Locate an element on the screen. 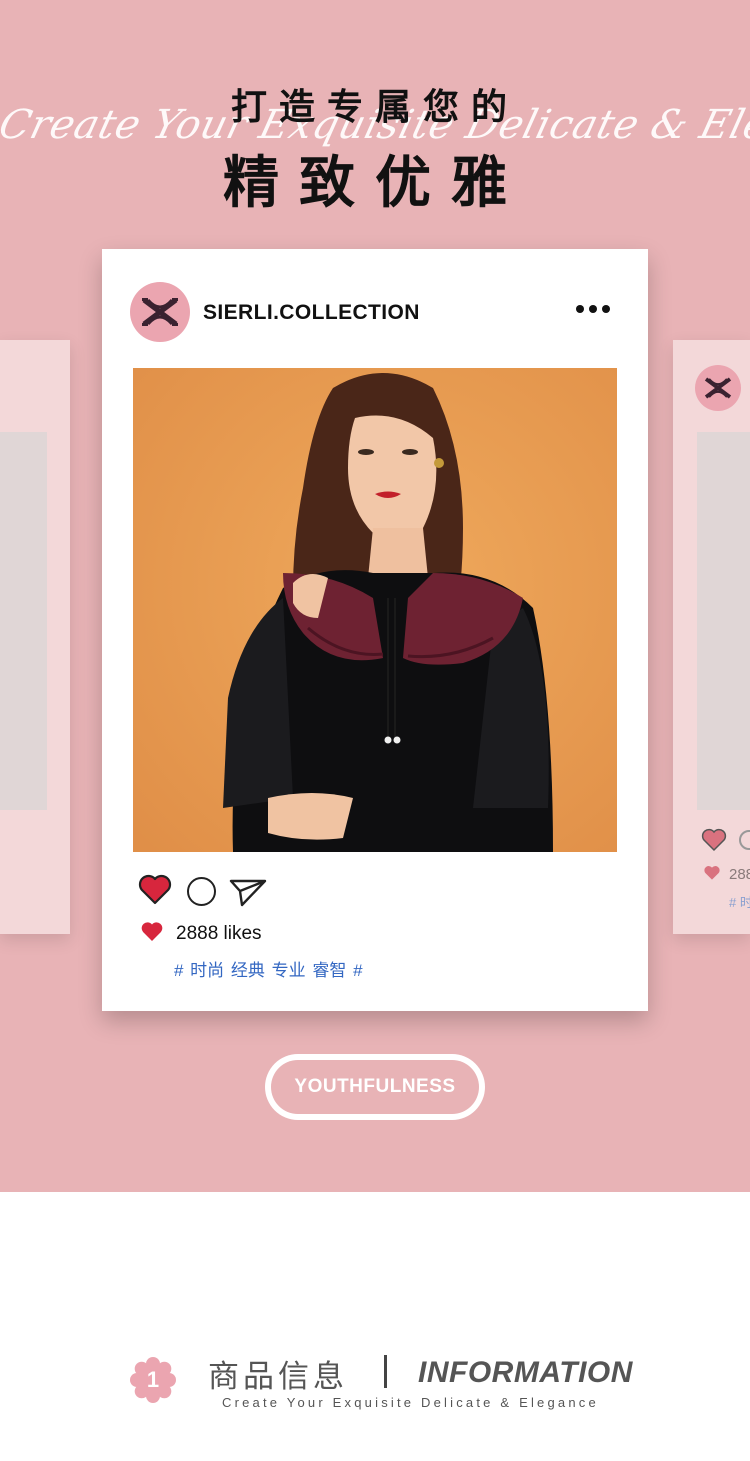 The width and height of the screenshot is (750, 1461). info-title-cn: 商品信息 is located at coordinates (278, 1377).